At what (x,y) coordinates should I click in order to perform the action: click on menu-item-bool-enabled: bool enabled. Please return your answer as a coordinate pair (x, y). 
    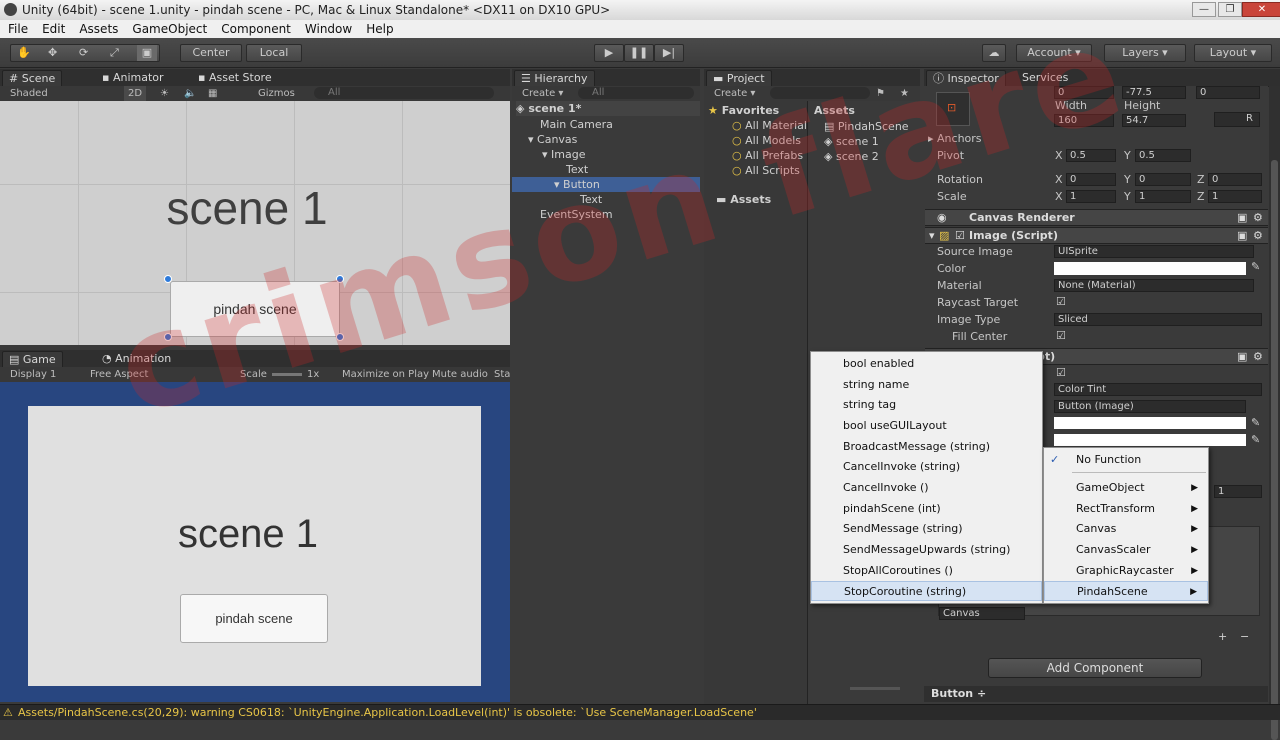
    Looking at the image, I should click on (926, 364).